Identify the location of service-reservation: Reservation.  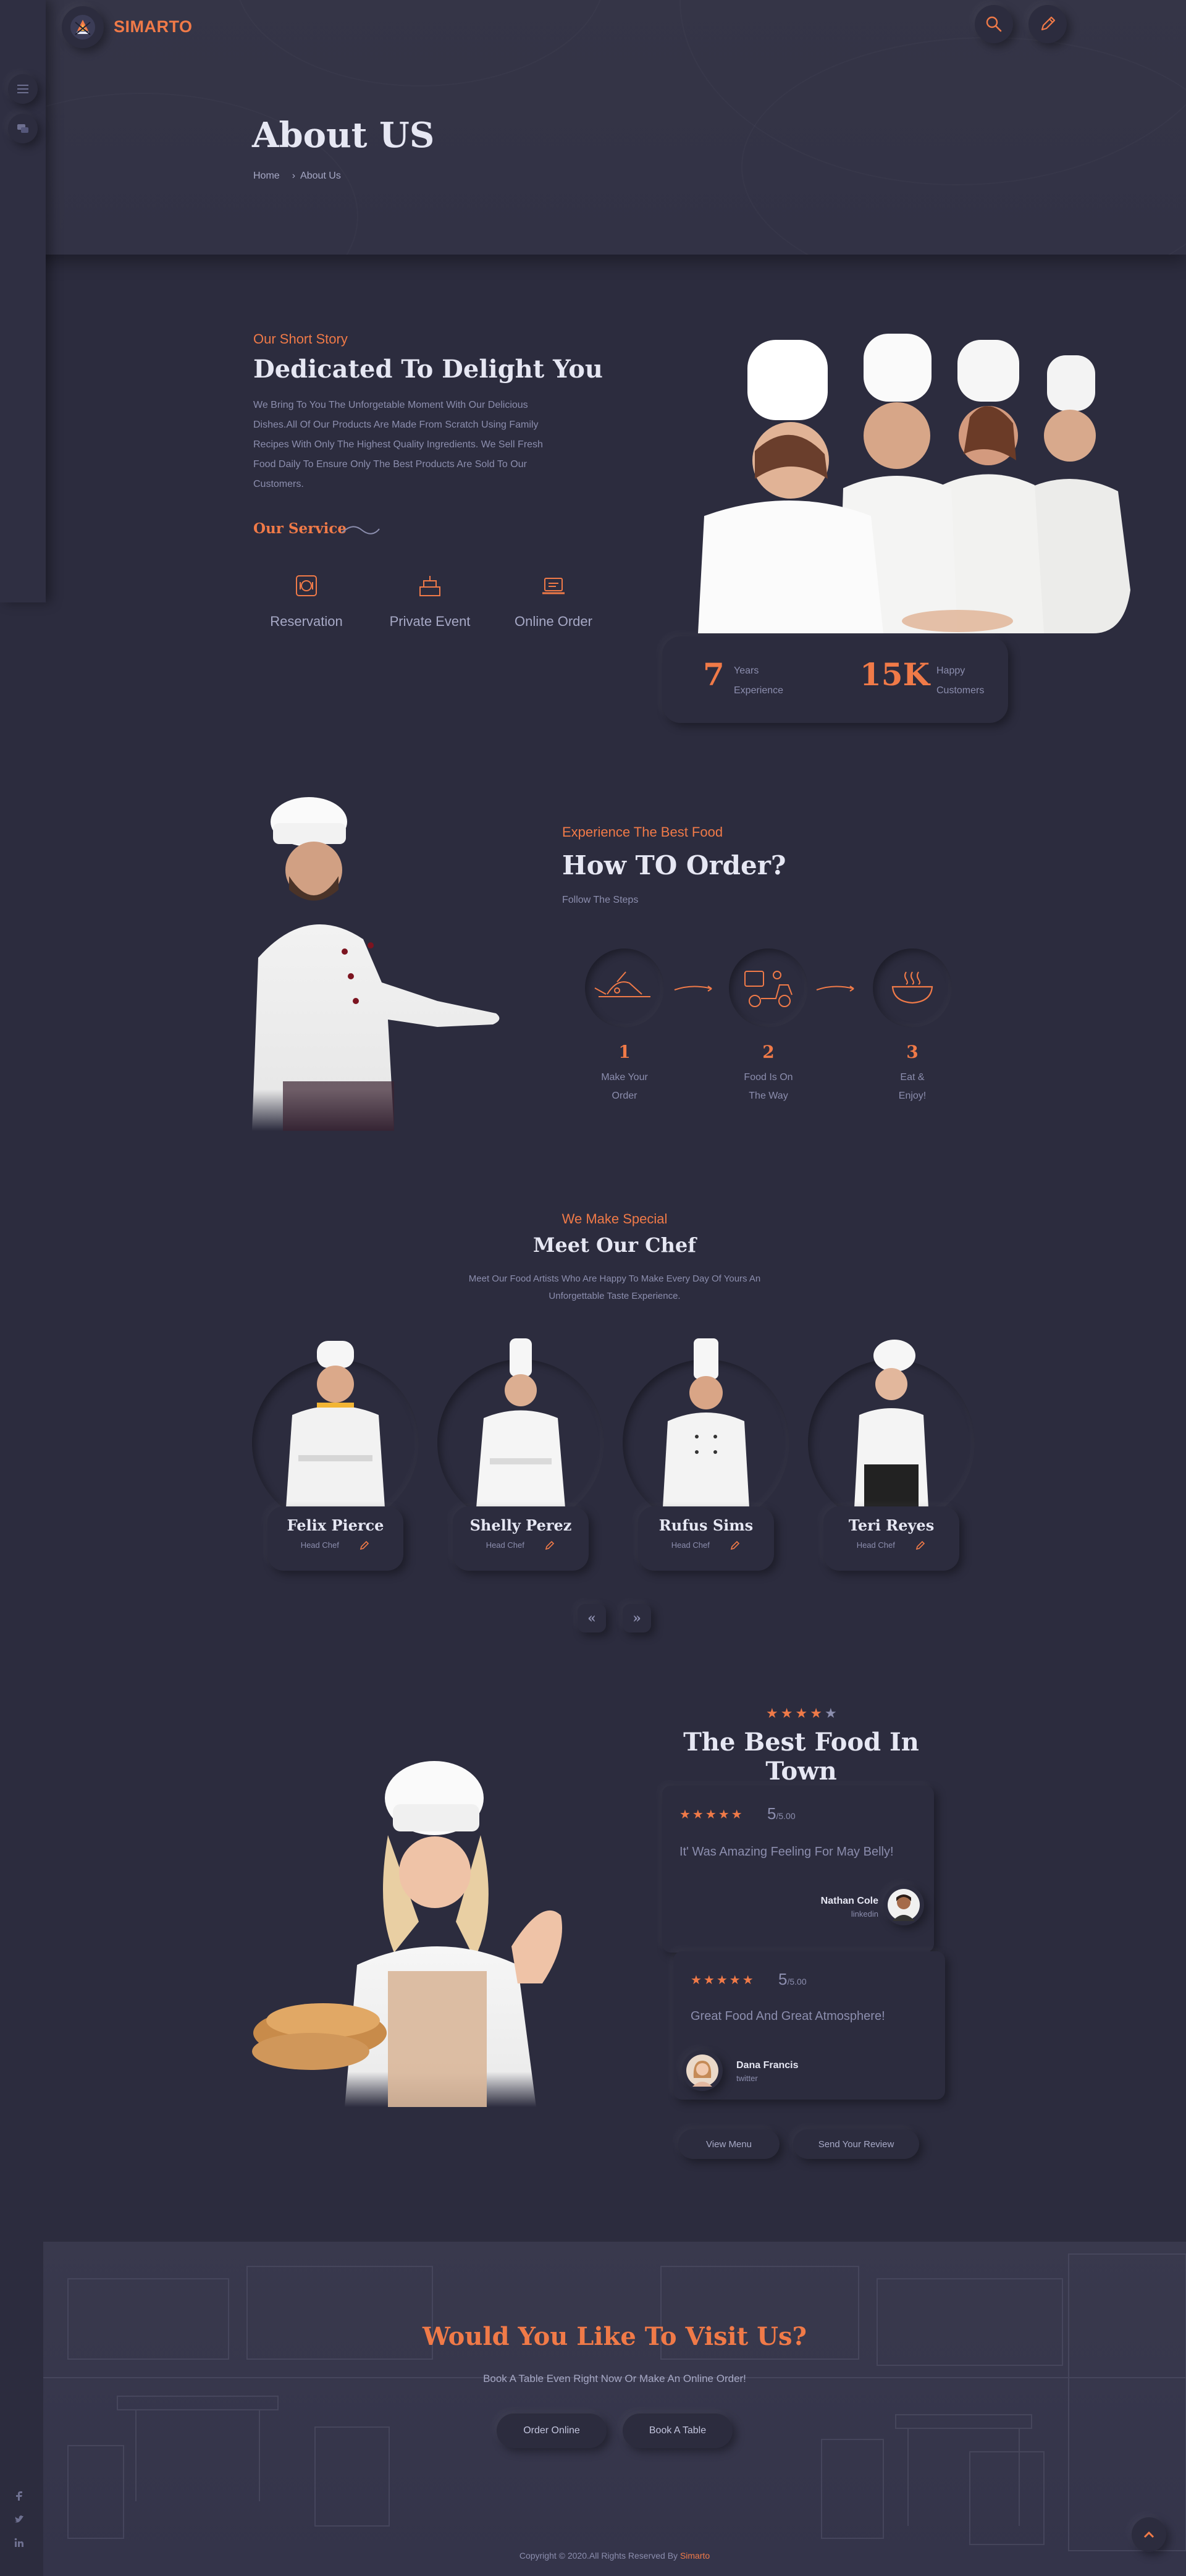
(306, 601).